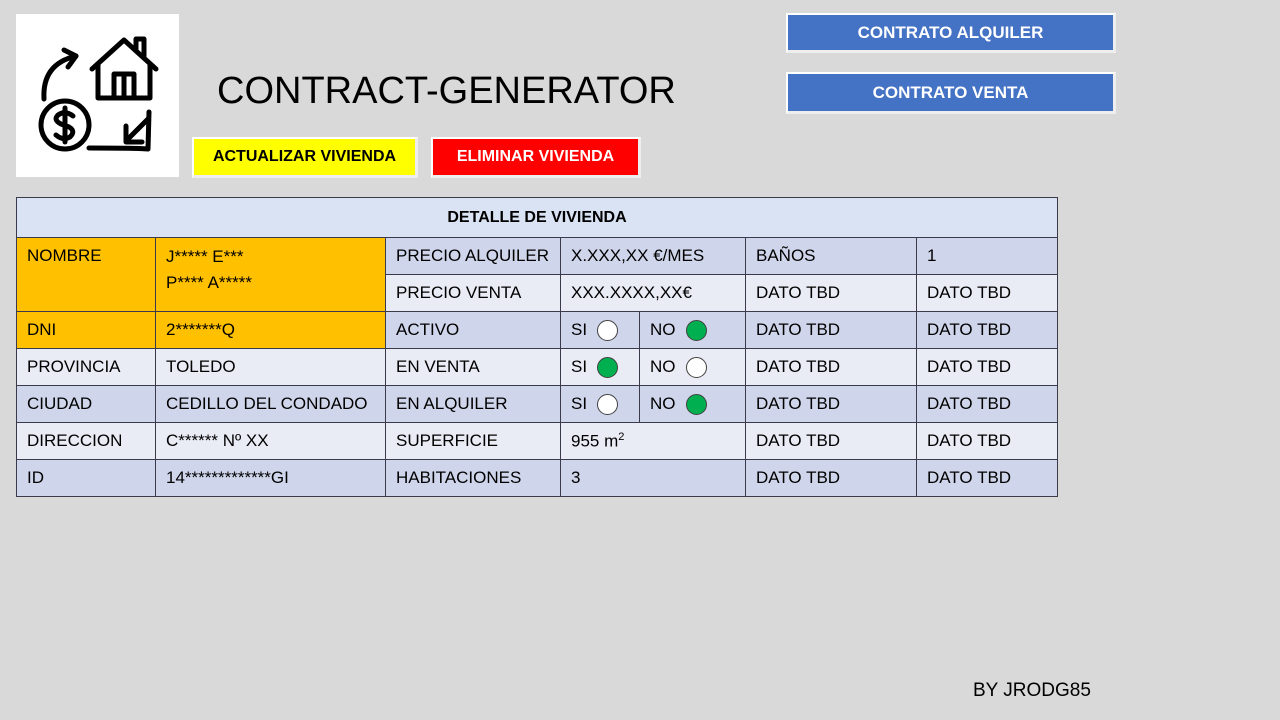 This screenshot has width=1280, height=720. Describe the element at coordinates (608, 404) in the screenshot. I see `en-alquiler-si-radio` at that location.